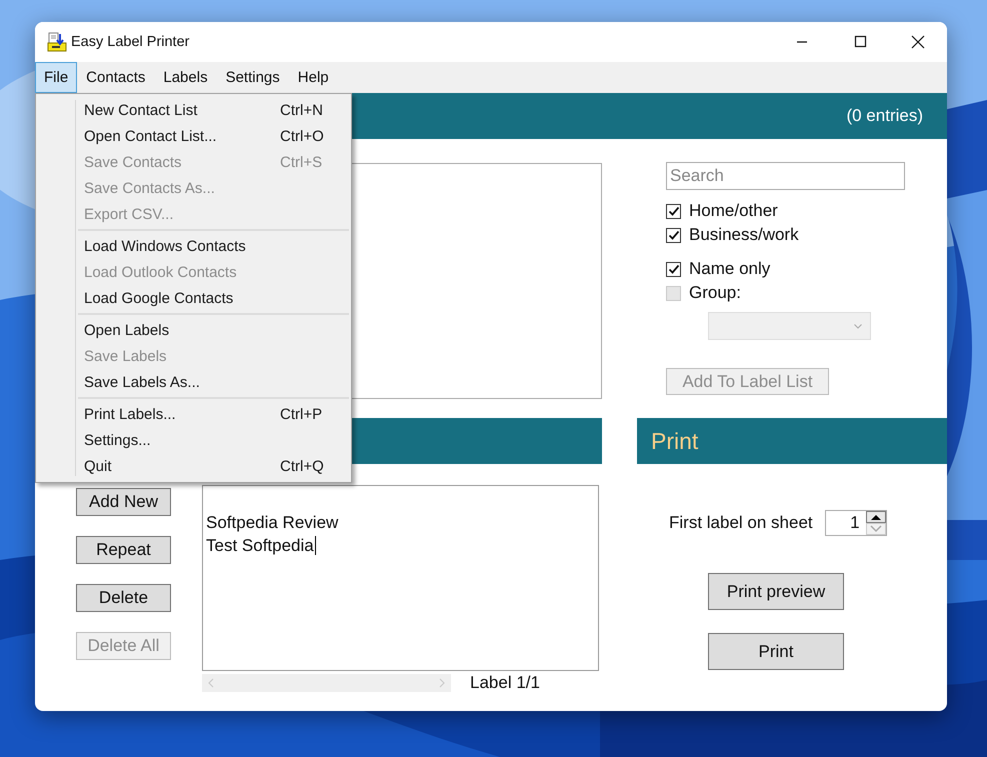  What do you see at coordinates (744, 235) in the screenshot?
I see `checkbox-label: Business/work` at bounding box center [744, 235].